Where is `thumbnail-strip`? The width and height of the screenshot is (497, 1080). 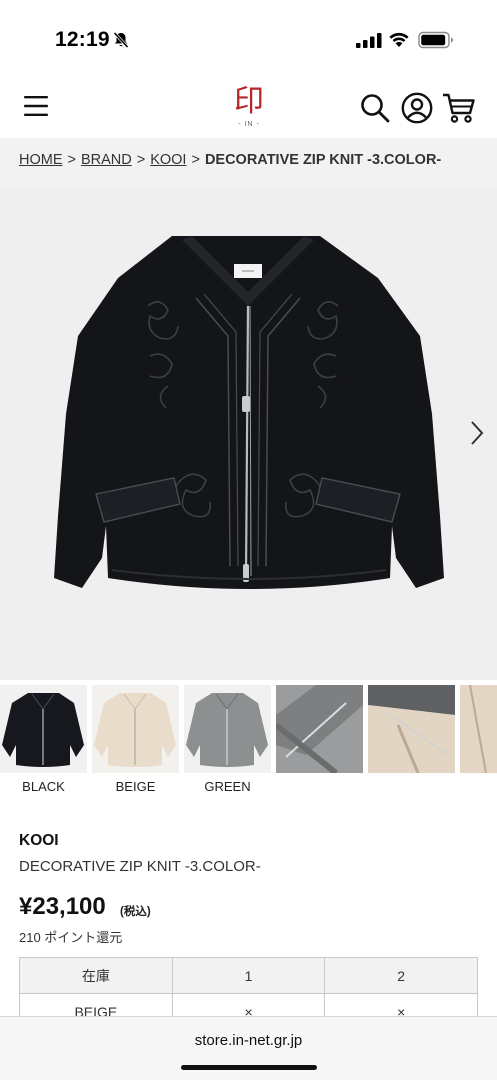 thumbnail-strip is located at coordinates (248, 729).